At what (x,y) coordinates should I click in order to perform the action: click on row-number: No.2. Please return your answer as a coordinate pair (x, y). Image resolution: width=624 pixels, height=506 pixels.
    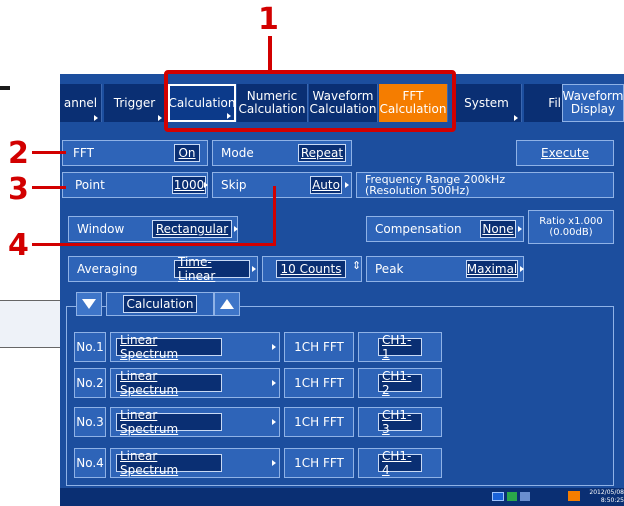
    Looking at the image, I should click on (90, 383).